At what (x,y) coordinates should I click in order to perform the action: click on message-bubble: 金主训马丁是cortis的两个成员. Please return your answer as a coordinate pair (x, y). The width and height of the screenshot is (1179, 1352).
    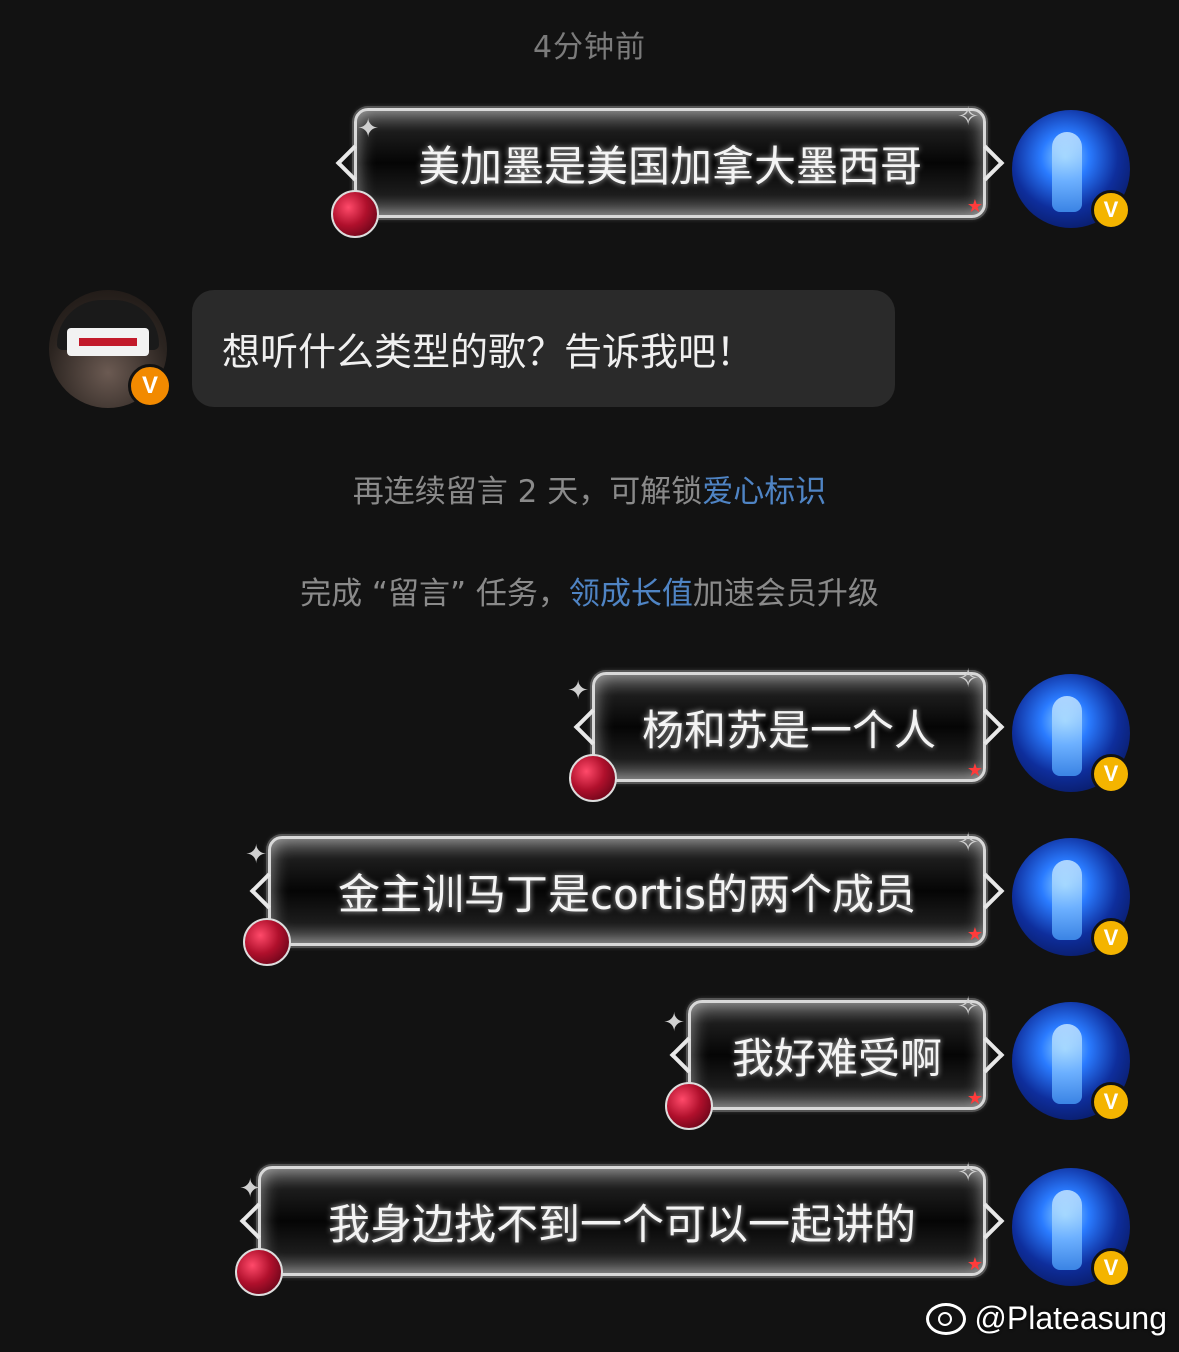
    Looking at the image, I should click on (627, 891).